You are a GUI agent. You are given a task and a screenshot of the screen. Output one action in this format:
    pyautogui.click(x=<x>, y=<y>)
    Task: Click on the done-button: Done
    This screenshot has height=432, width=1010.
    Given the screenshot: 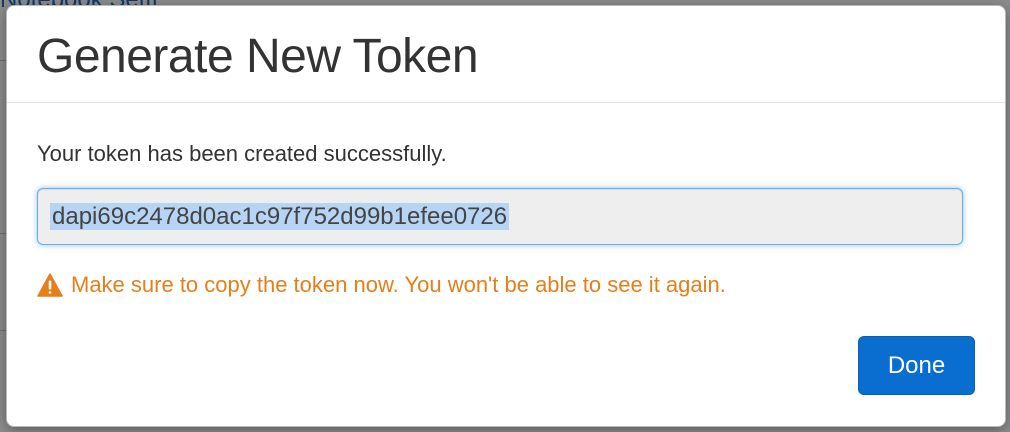 What is the action you would take?
    pyautogui.click(x=916, y=365)
    